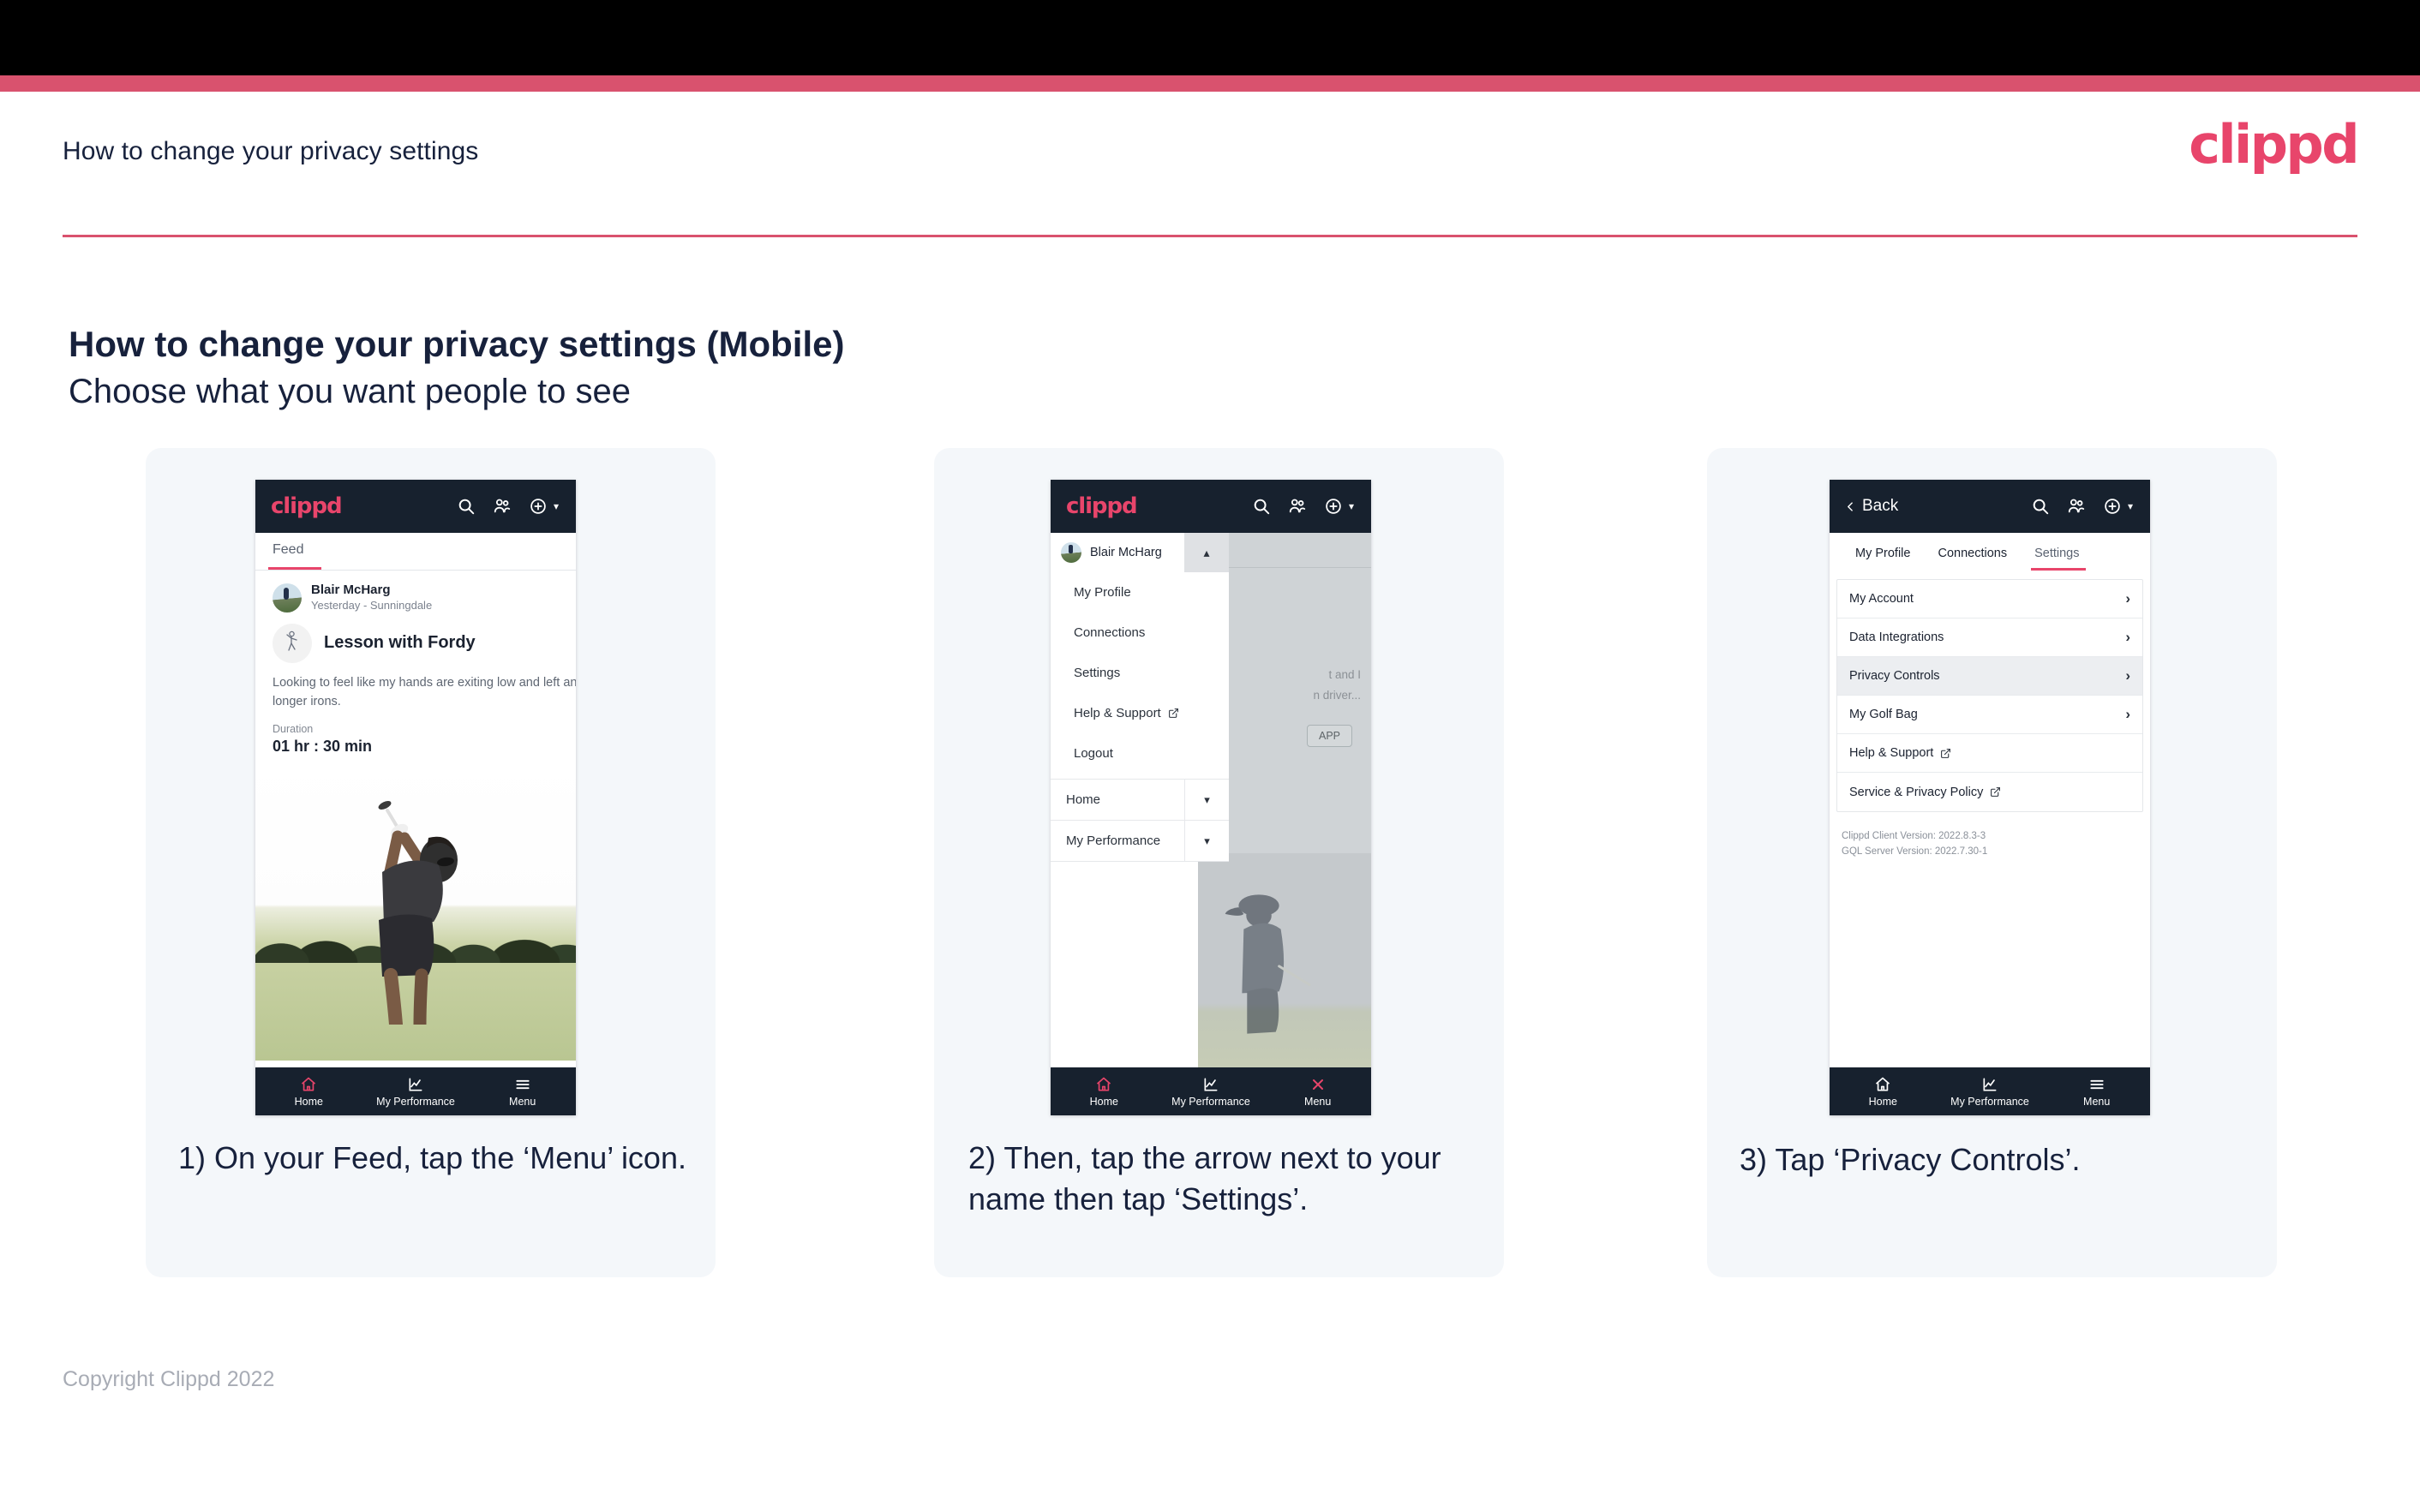 This screenshot has width=2420, height=1512. I want to click on back-button: Back, so click(1871, 506).